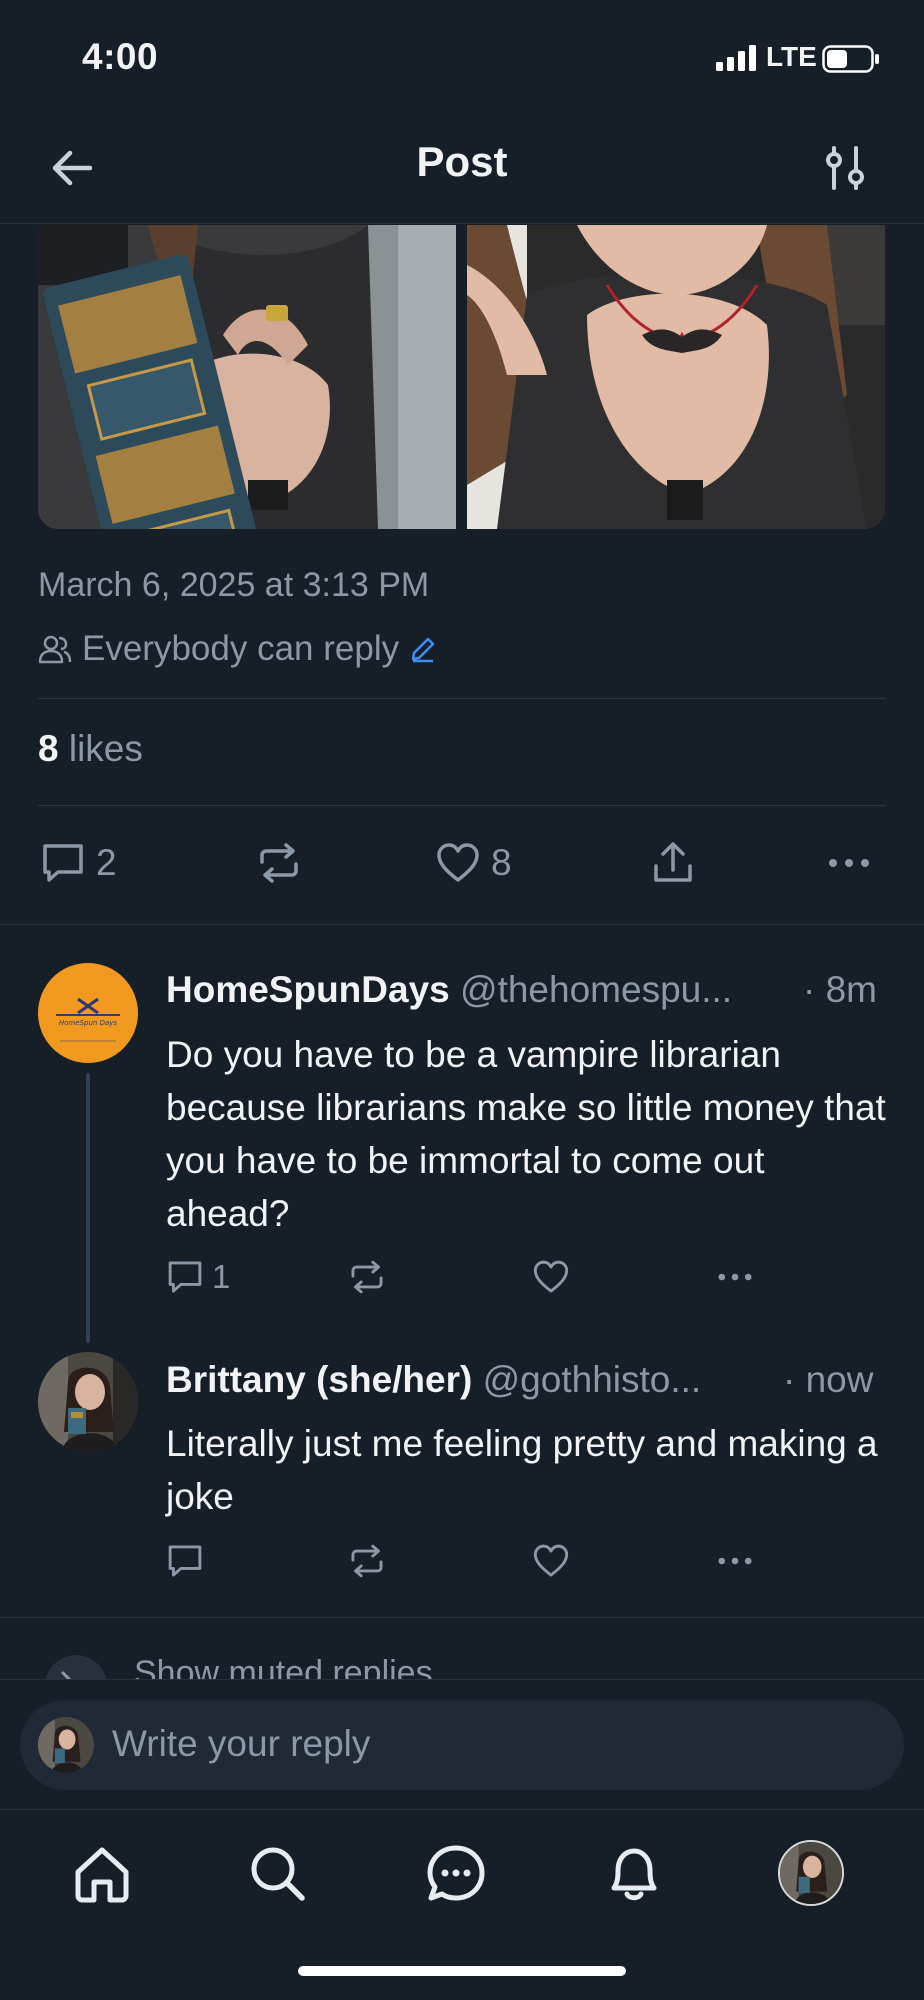 The image size is (924, 2000). Describe the element at coordinates (88, 1013) in the screenshot. I see `avatar: HomeSpun Days` at that location.